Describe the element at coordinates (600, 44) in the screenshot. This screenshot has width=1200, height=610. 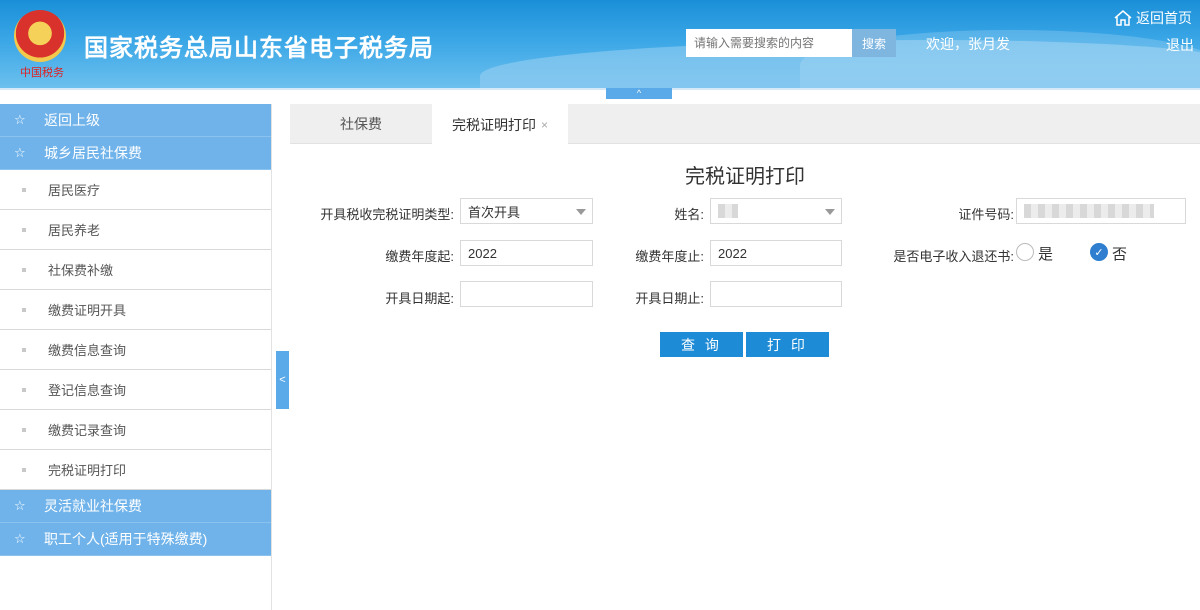
I see `site-header: 中国税务 国家税务总局山东省电子税务局 搜索 欢迎，张月发 返回首页 退出` at that location.